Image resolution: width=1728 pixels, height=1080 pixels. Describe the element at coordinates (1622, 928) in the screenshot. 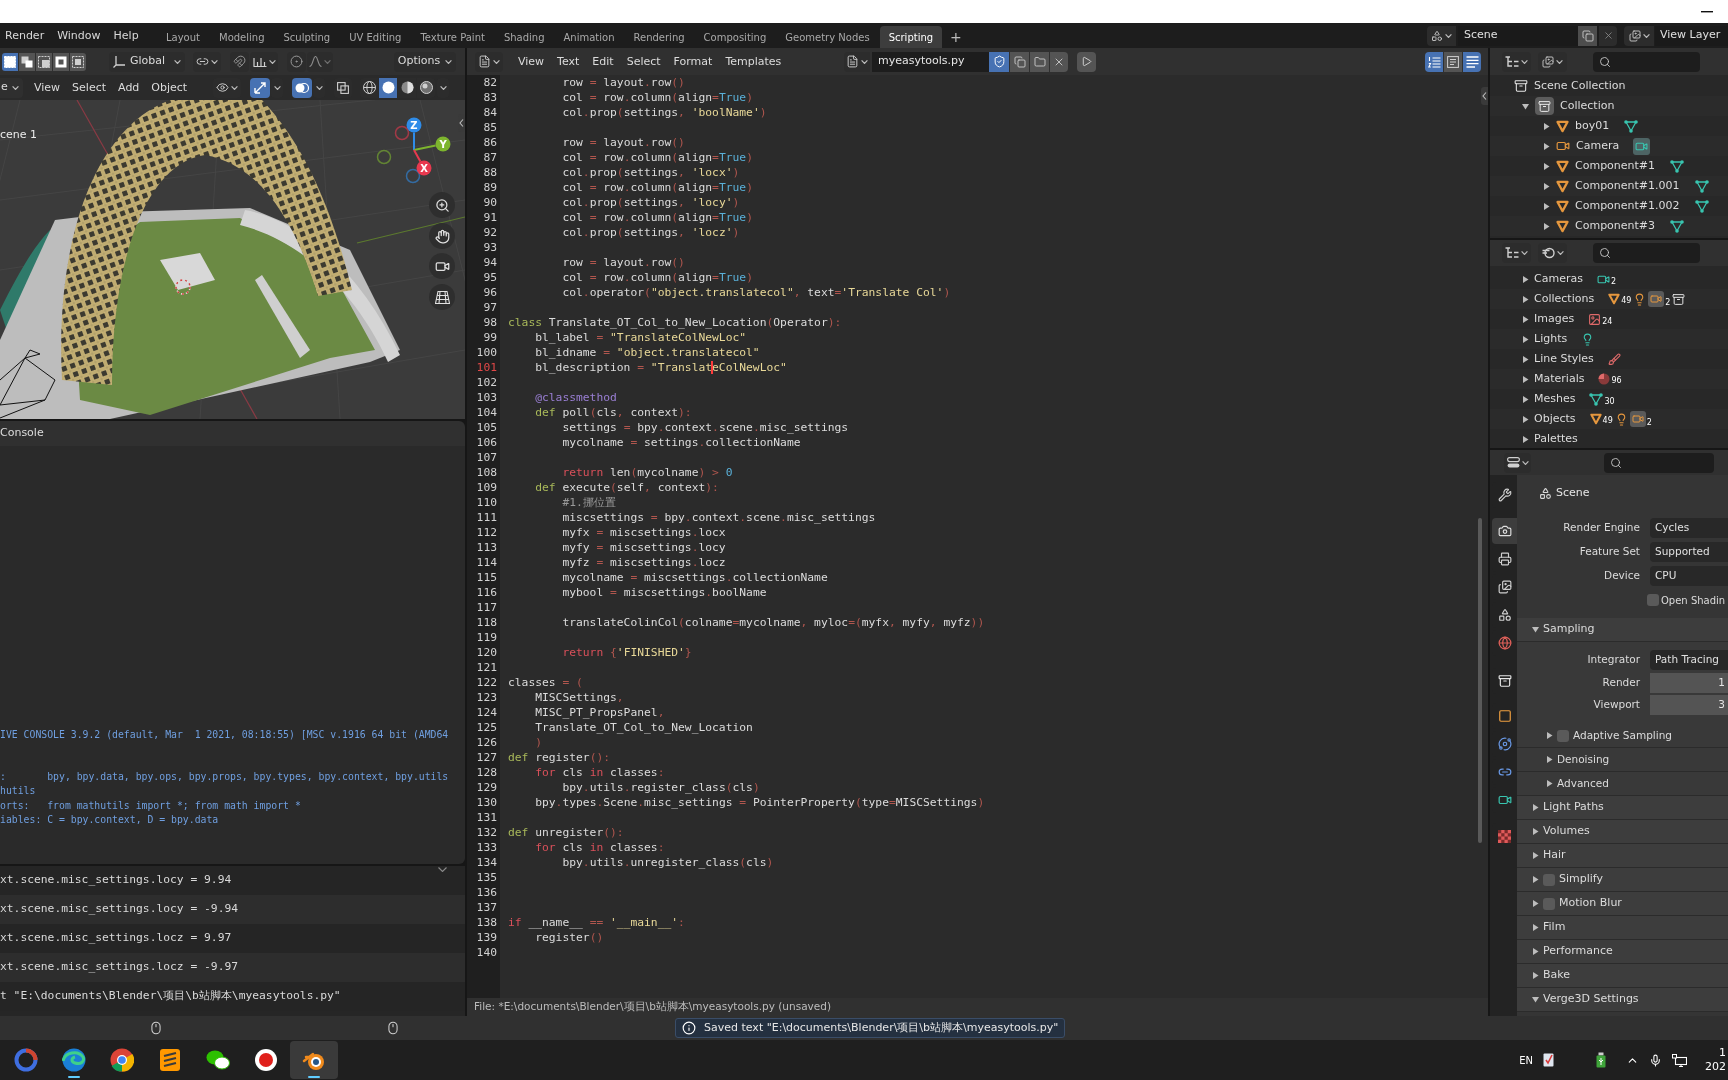

I see `panel-header: Film` at that location.